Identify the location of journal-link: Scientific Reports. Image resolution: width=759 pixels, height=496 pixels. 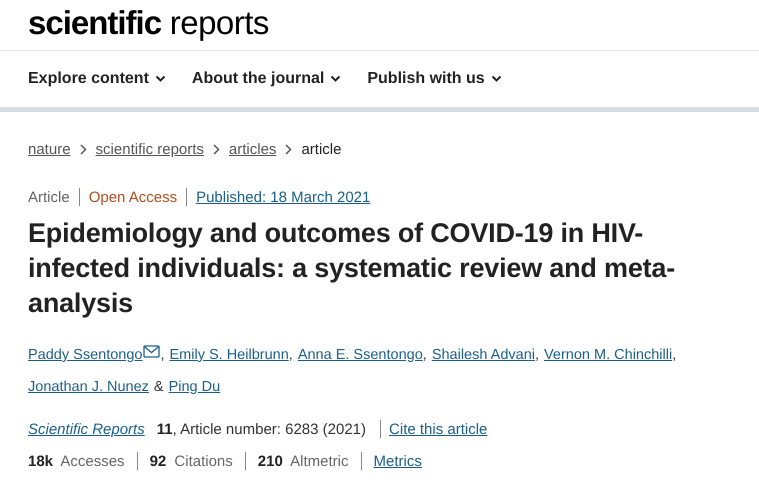
(86, 429).